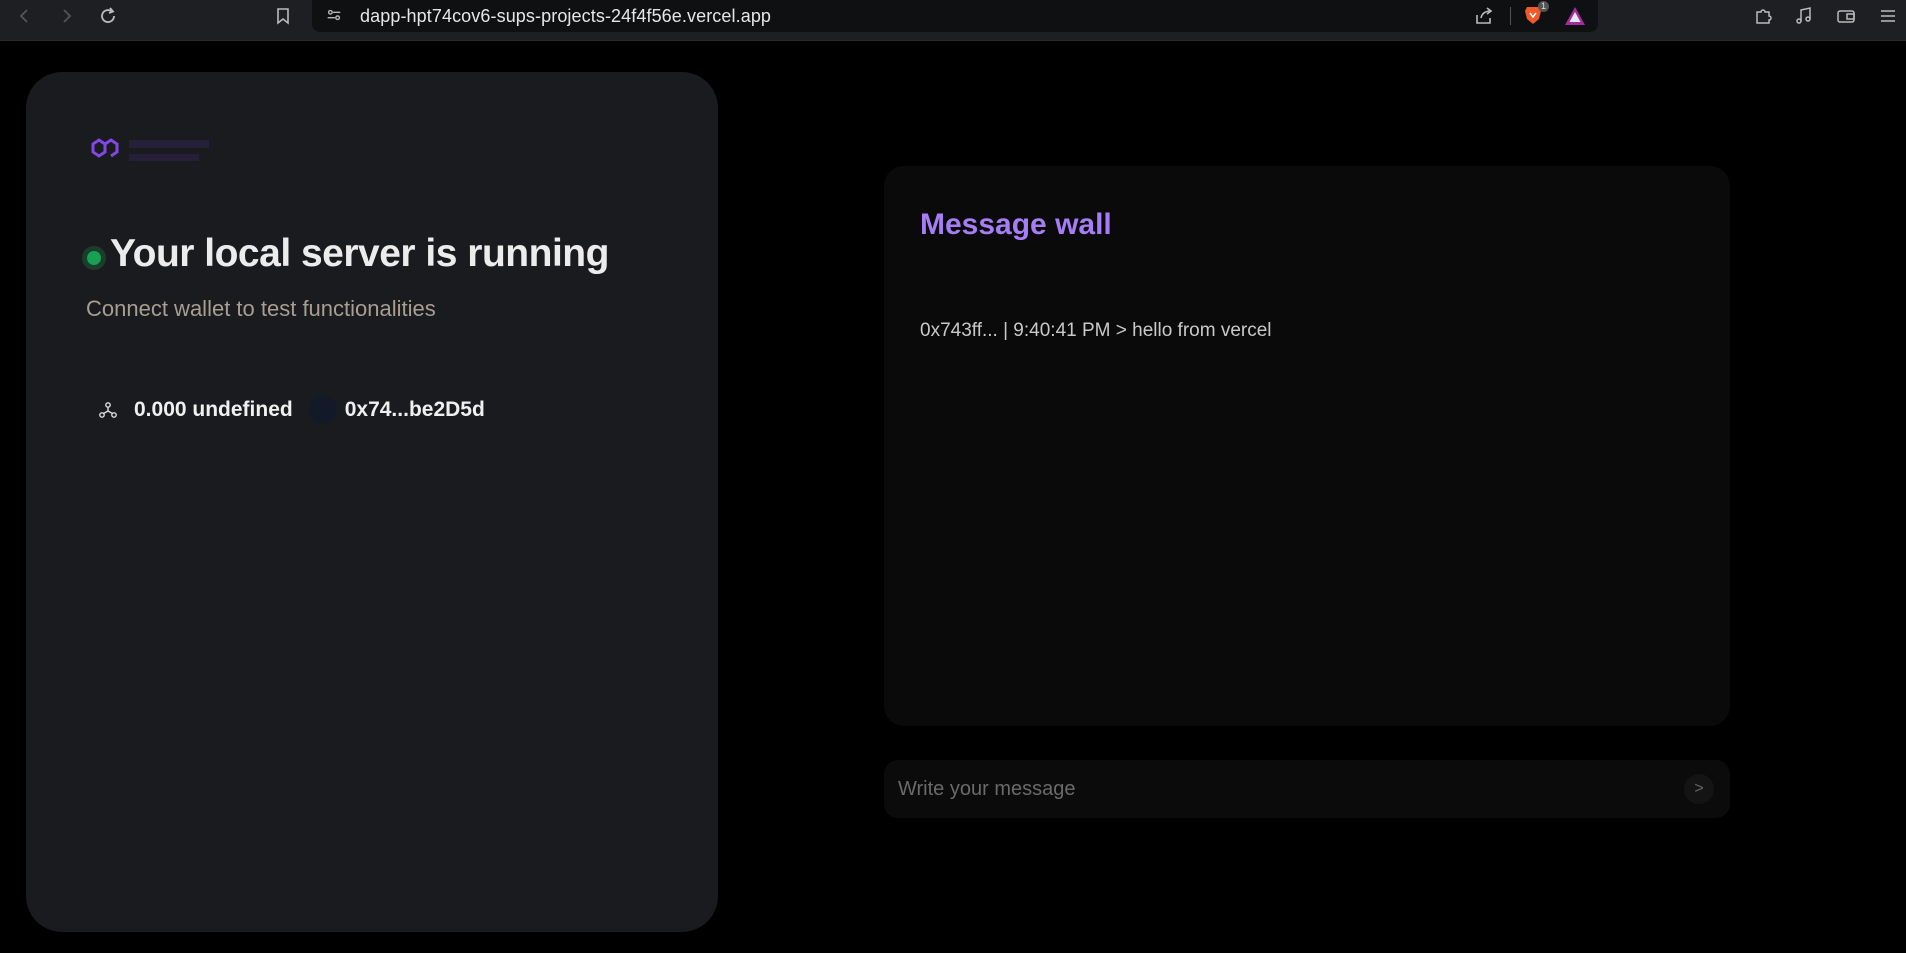 The width and height of the screenshot is (1906, 953). I want to click on extensions-icon, so click(1763, 16).